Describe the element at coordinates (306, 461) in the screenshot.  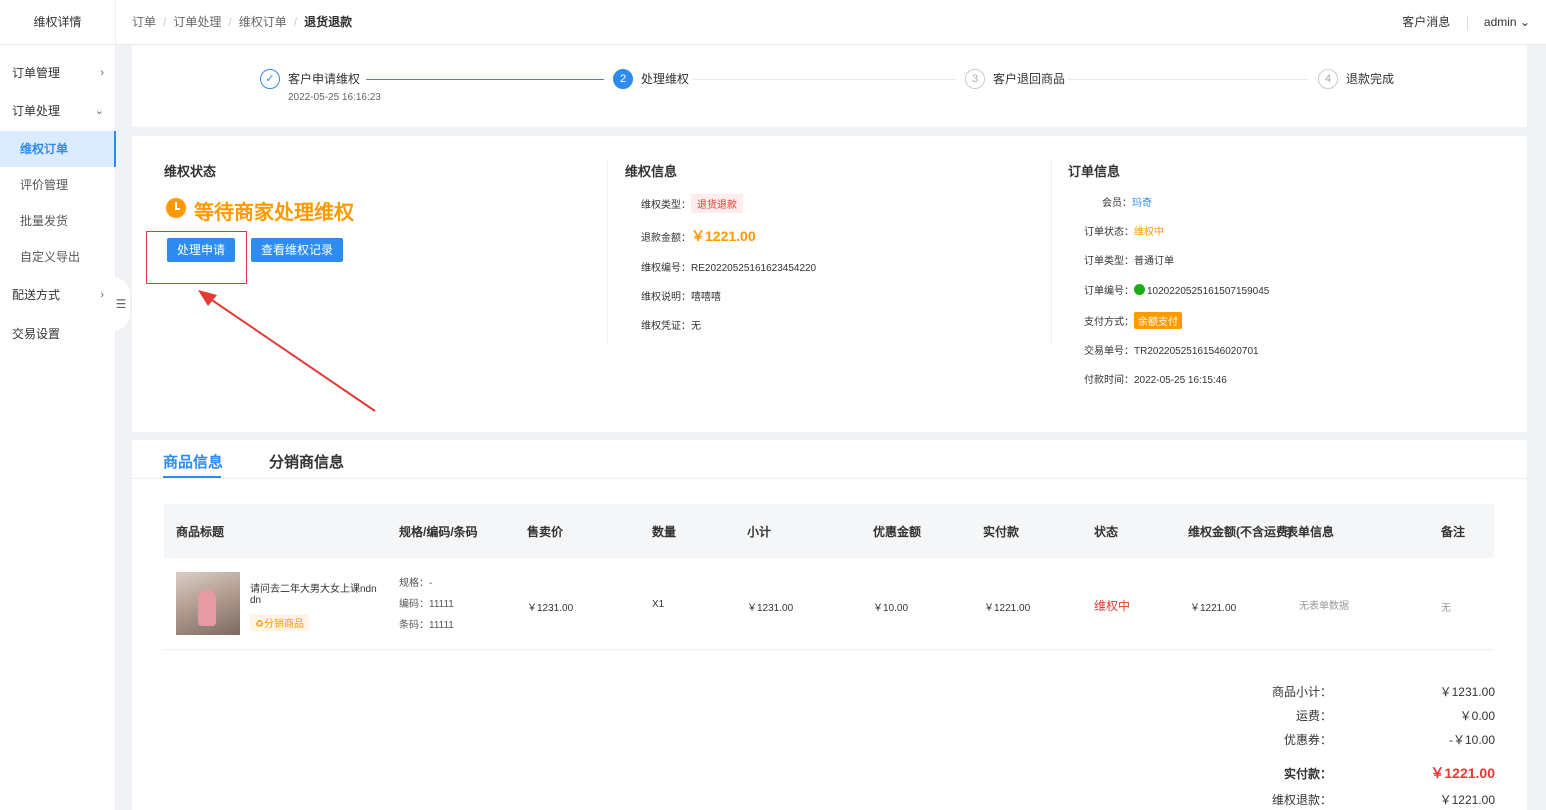
I see `tab-distributor-info: 分销商信息` at that location.